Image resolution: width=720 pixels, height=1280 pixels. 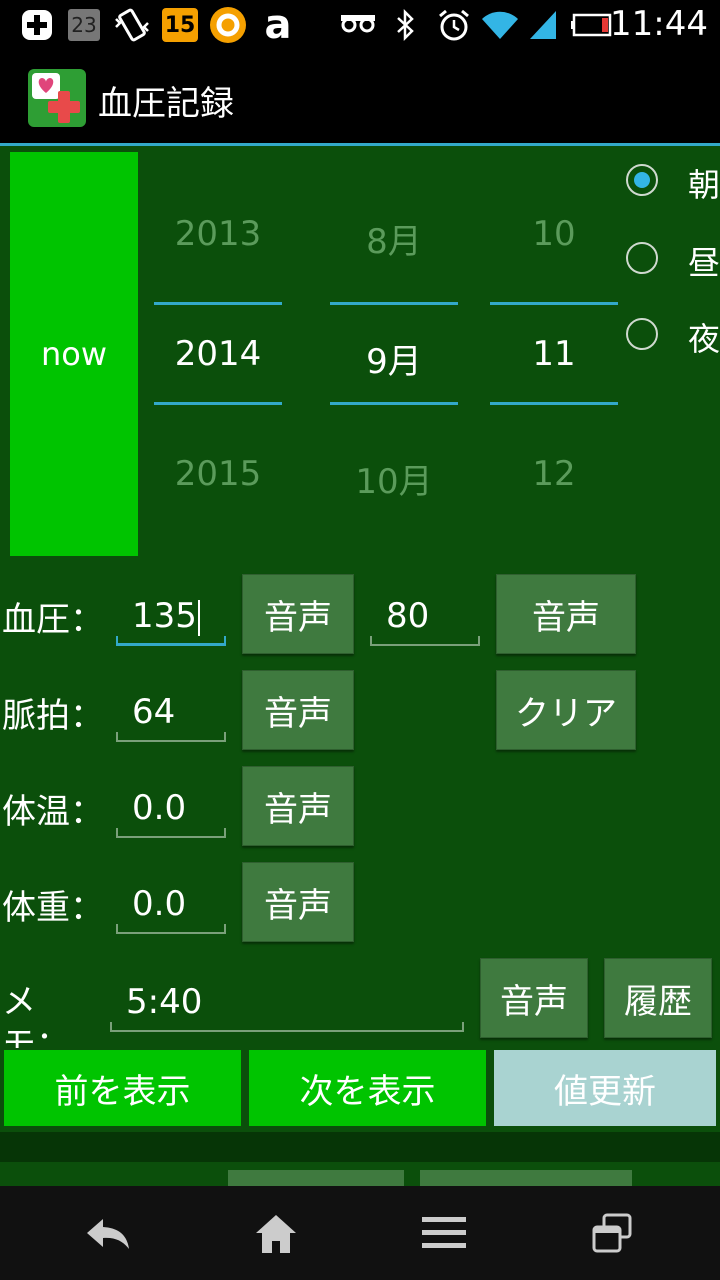 What do you see at coordinates (566, 614) in the screenshot?
I see `voice-button-diastolic: 音声` at bounding box center [566, 614].